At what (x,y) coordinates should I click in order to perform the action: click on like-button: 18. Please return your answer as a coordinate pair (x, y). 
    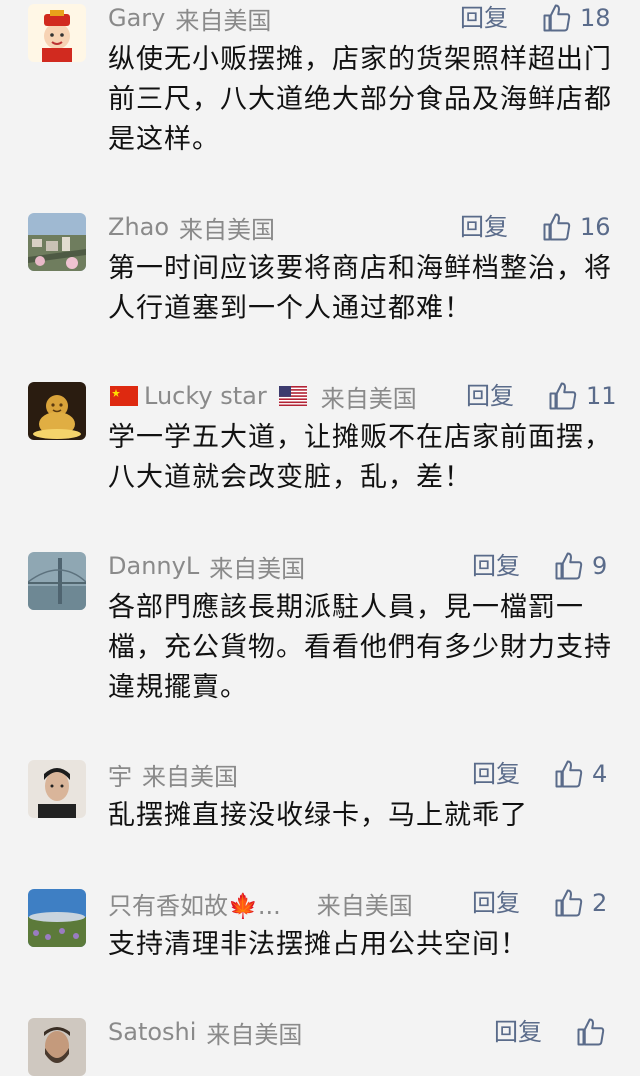
    Looking at the image, I should click on (576, 18).